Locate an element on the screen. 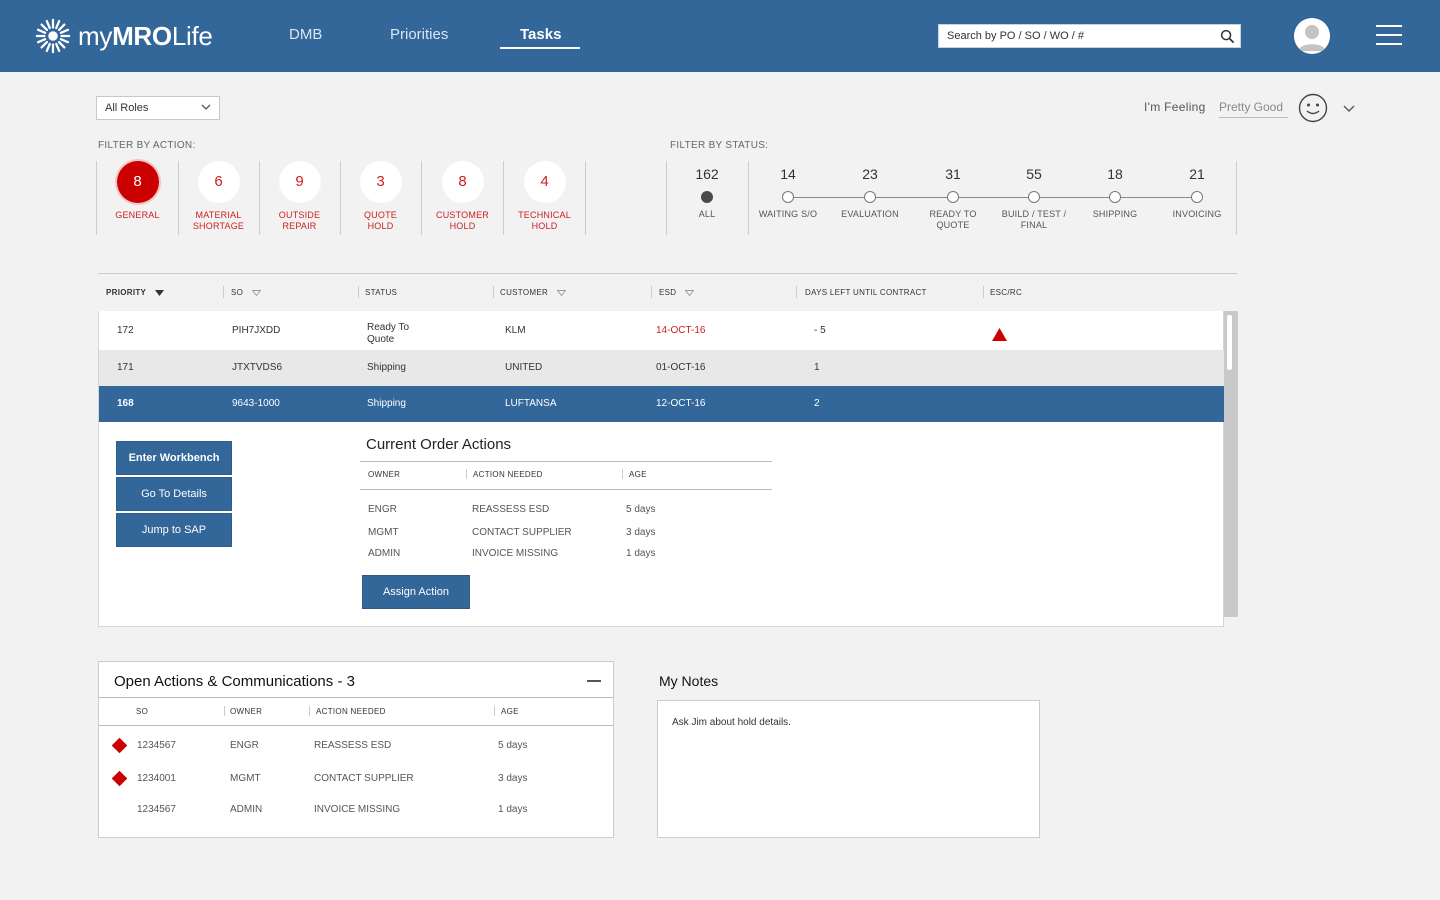  customer-cell: UNITED is located at coordinates (524, 367).